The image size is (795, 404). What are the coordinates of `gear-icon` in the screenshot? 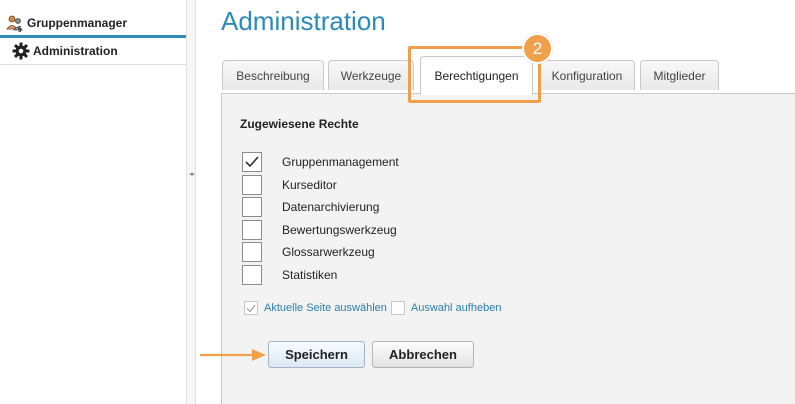 It's located at (21, 51).